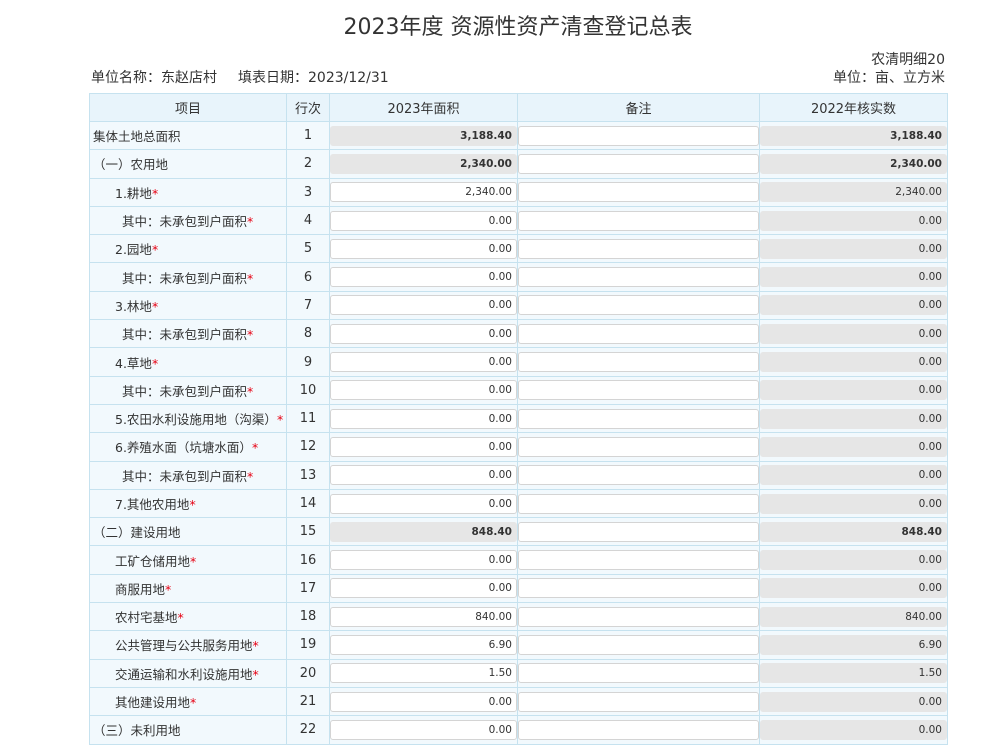 This screenshot has width=987, height=748. What do you see at coordinates (126, 78) in the screenshot?
I see `unit-name-label: 单位名称：` at bounding box center [126, 78].